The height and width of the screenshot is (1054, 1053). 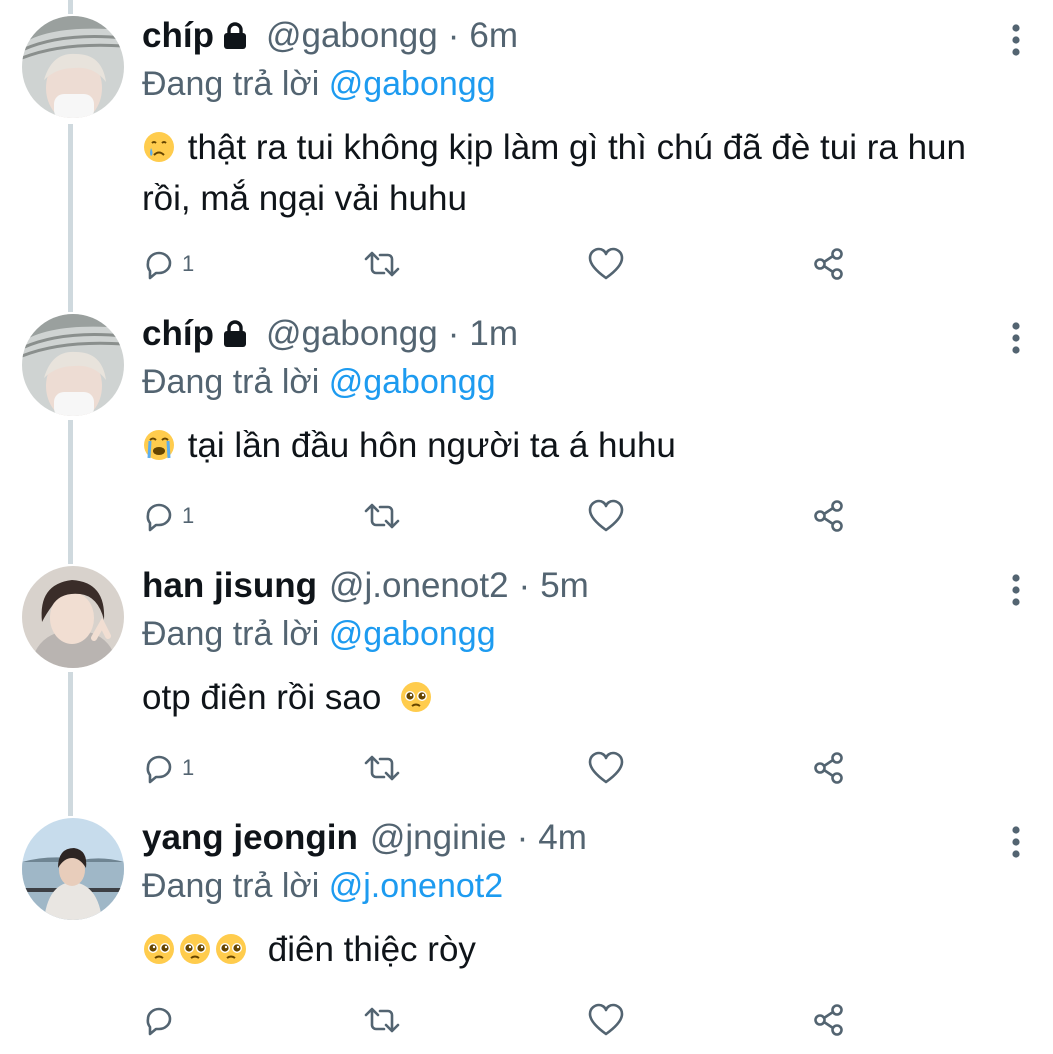 What do you see at coordinates (250, 838) in the screenshot?
I see `display-name: yang jeongin` at bounding box center [250, 838].